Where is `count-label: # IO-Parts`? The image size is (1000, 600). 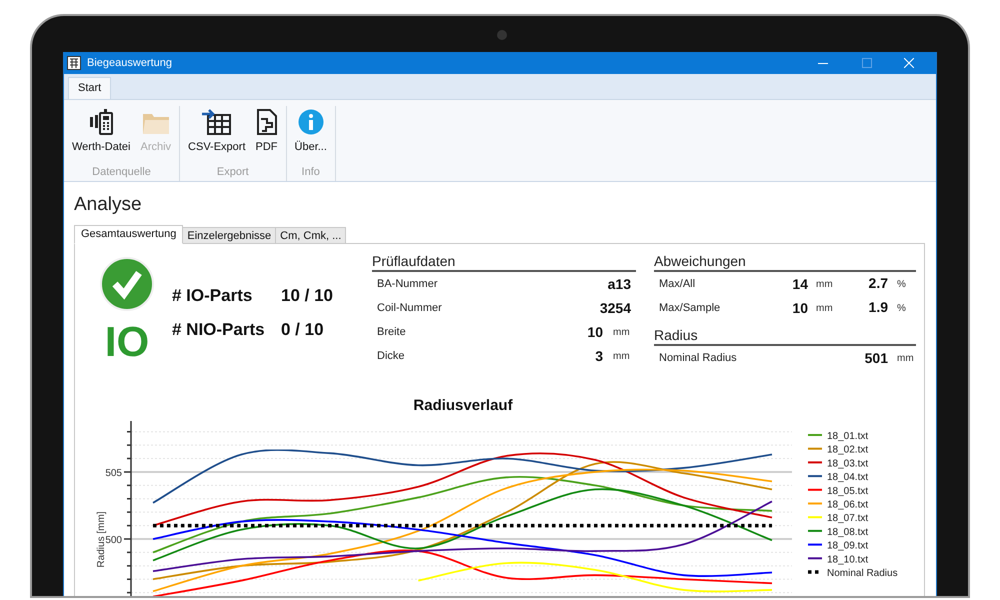 count-label: # IO-Parts is located at coordinates (213, 296).